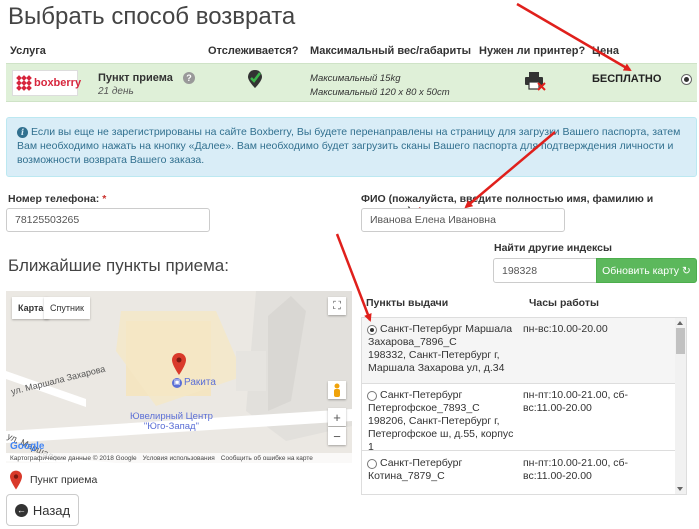 Image resolution: width=699 pixels, height=529 pixels. Describe the element at coordinates (412, 342) in the screenshot. I see `pickup-point-line: Захарова_7896_С` at that location.